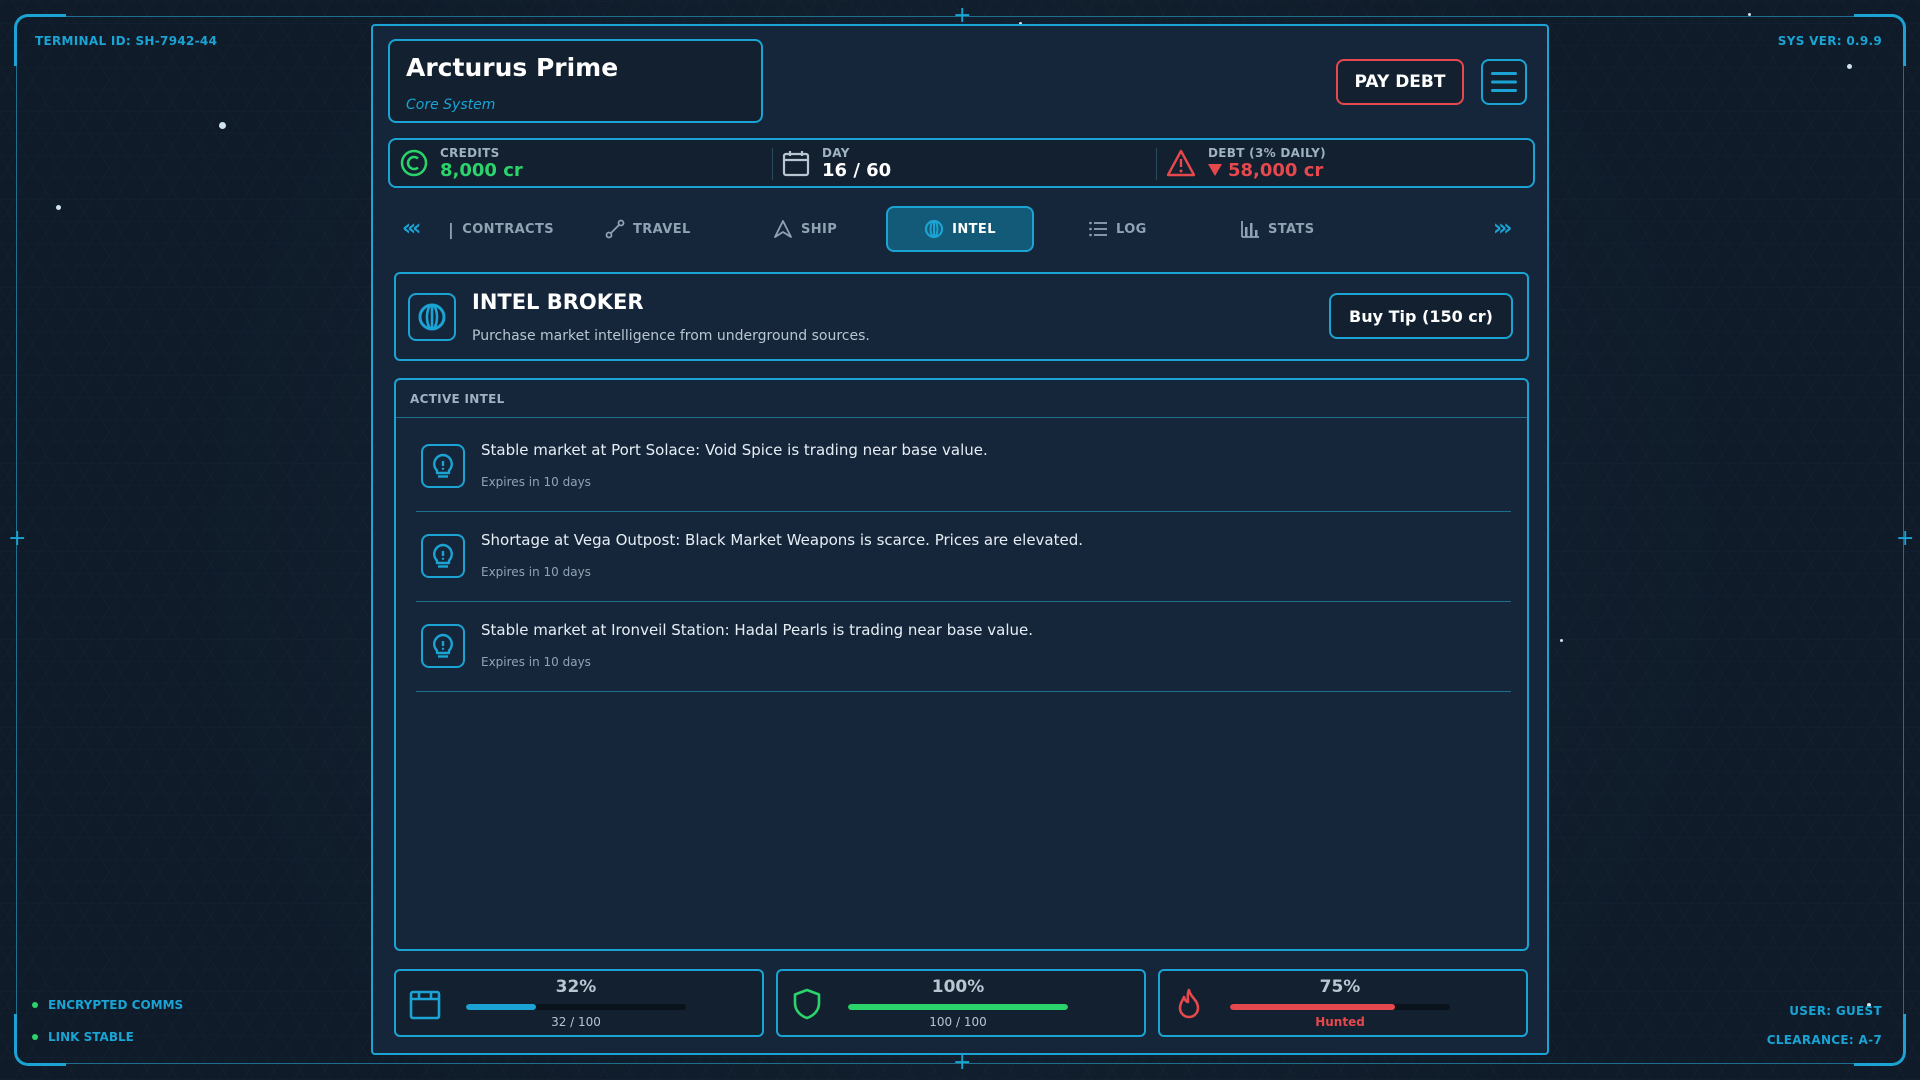 The height and width of the screenshot is (1080, 1920). Describe the element at coordinates (17, 538) in the screenshot. I see `crosshair-left: +` at that location.